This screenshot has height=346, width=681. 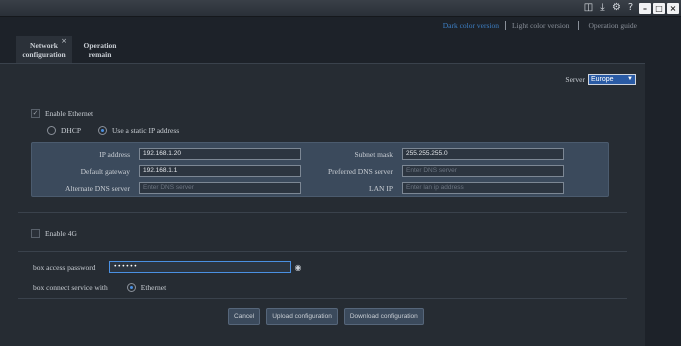 I want to click on download-configuration-button: Download configuration, so click(x=383, y=316).